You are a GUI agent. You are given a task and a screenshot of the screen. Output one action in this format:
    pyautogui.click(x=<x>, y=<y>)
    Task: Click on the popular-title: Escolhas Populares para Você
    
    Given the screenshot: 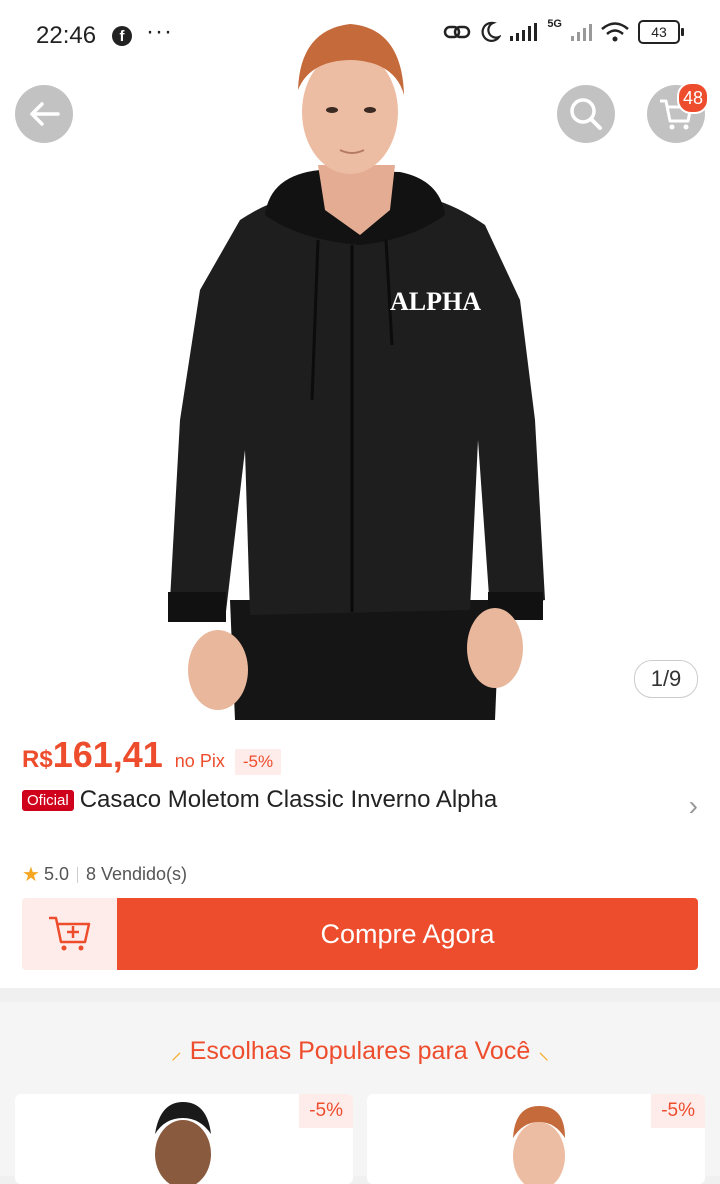 What is the action you would take?
    pyautogui.click(x=360, y=1051)
    